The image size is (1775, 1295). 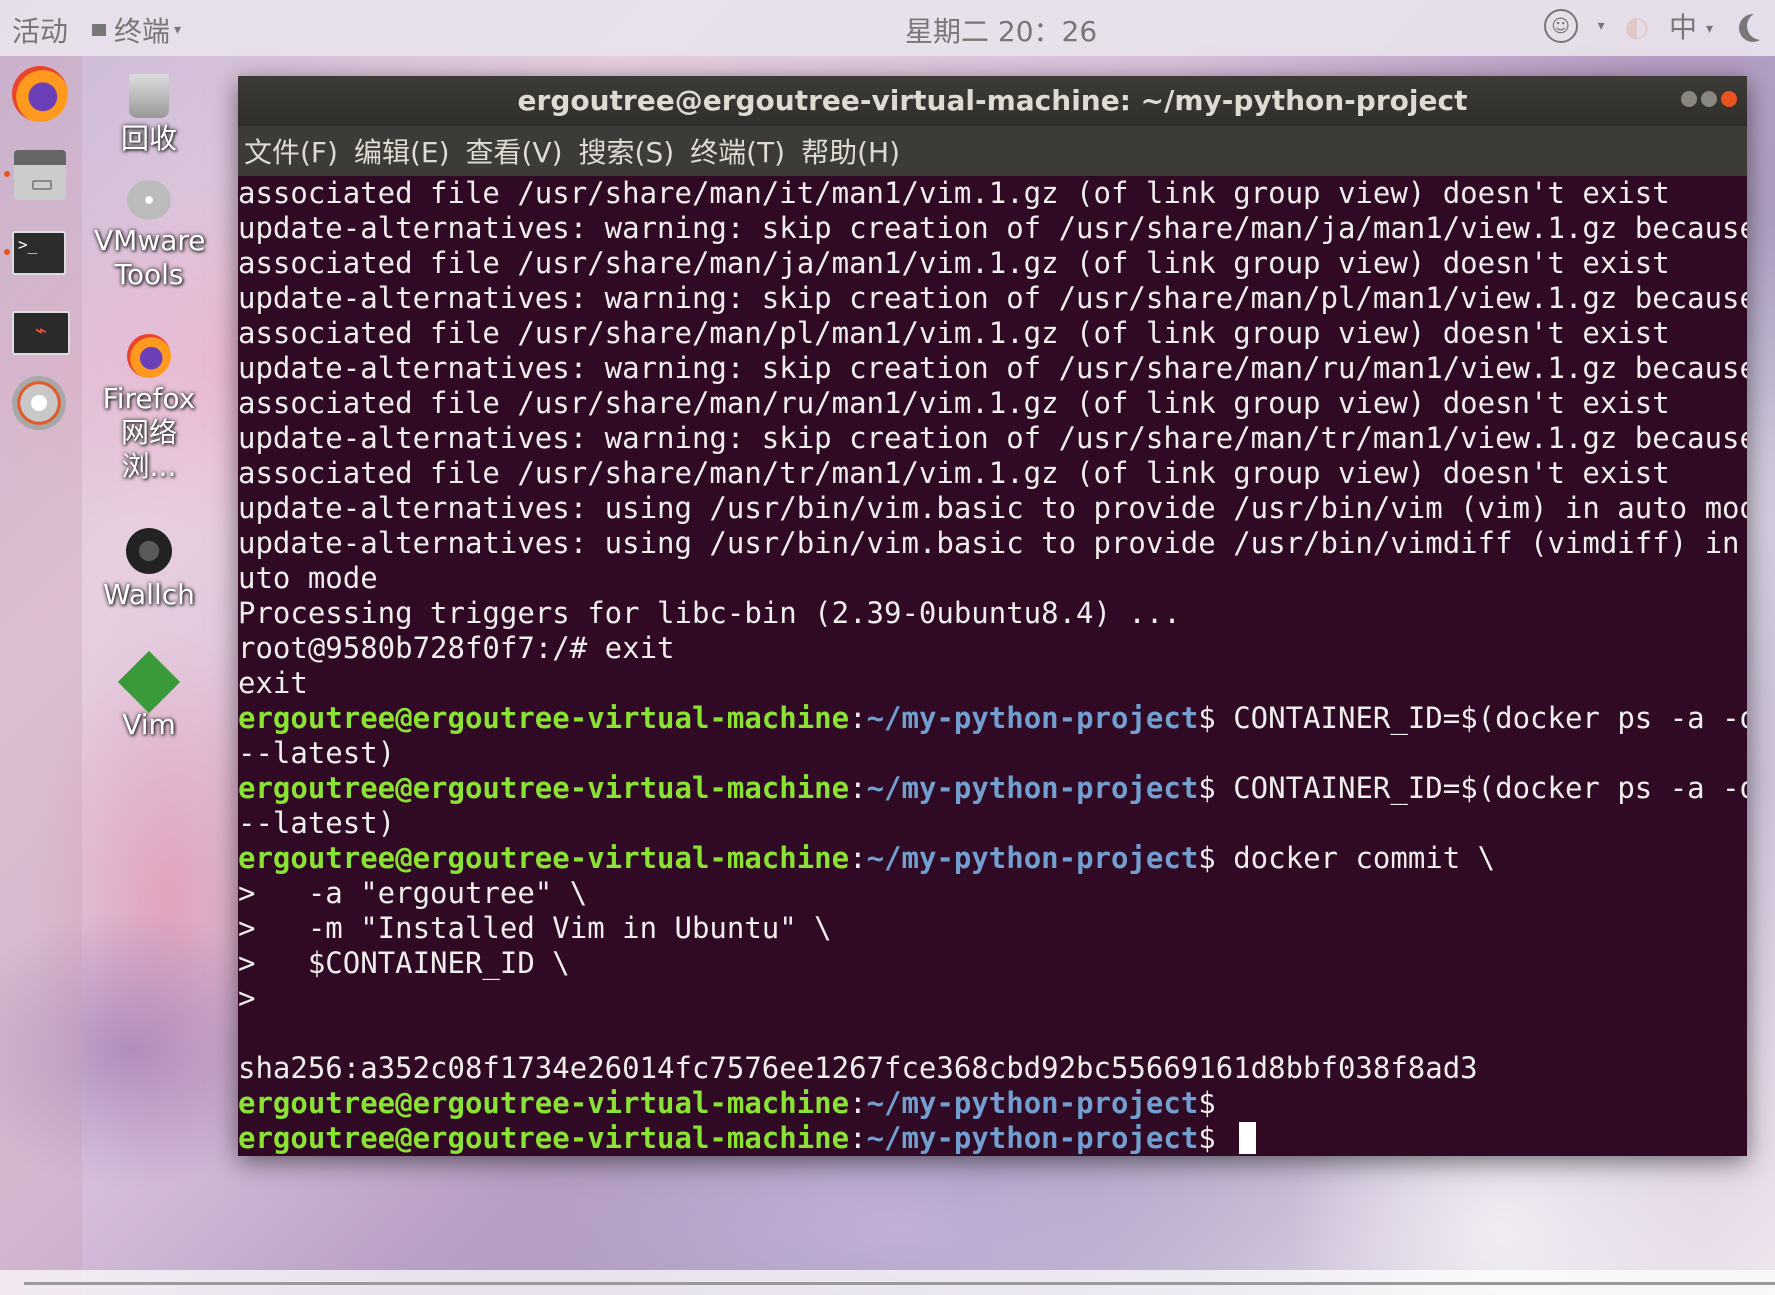 What do you see at coordinates (992, 963) in the screenshot?
I see `output-line: > $CONTAINER_ID \` at bounding box center [992, 963].